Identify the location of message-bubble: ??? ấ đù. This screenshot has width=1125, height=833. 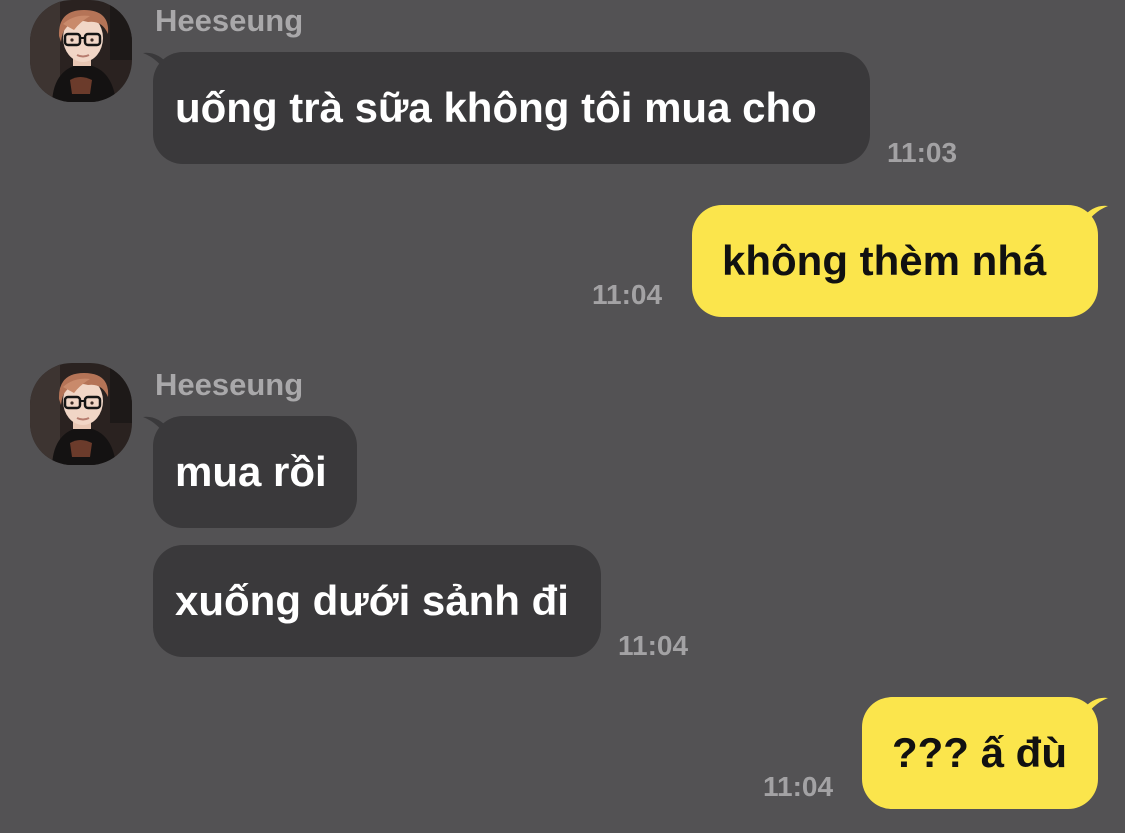
(985, 753).